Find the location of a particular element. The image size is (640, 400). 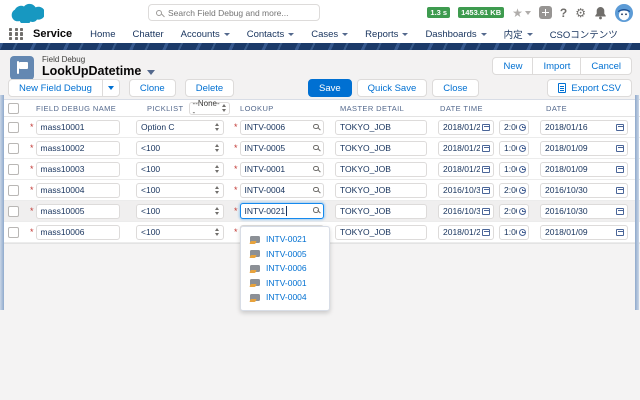

nav-tab-cso-contents: CSOコンテンツ is located at coordinates (584, 34).